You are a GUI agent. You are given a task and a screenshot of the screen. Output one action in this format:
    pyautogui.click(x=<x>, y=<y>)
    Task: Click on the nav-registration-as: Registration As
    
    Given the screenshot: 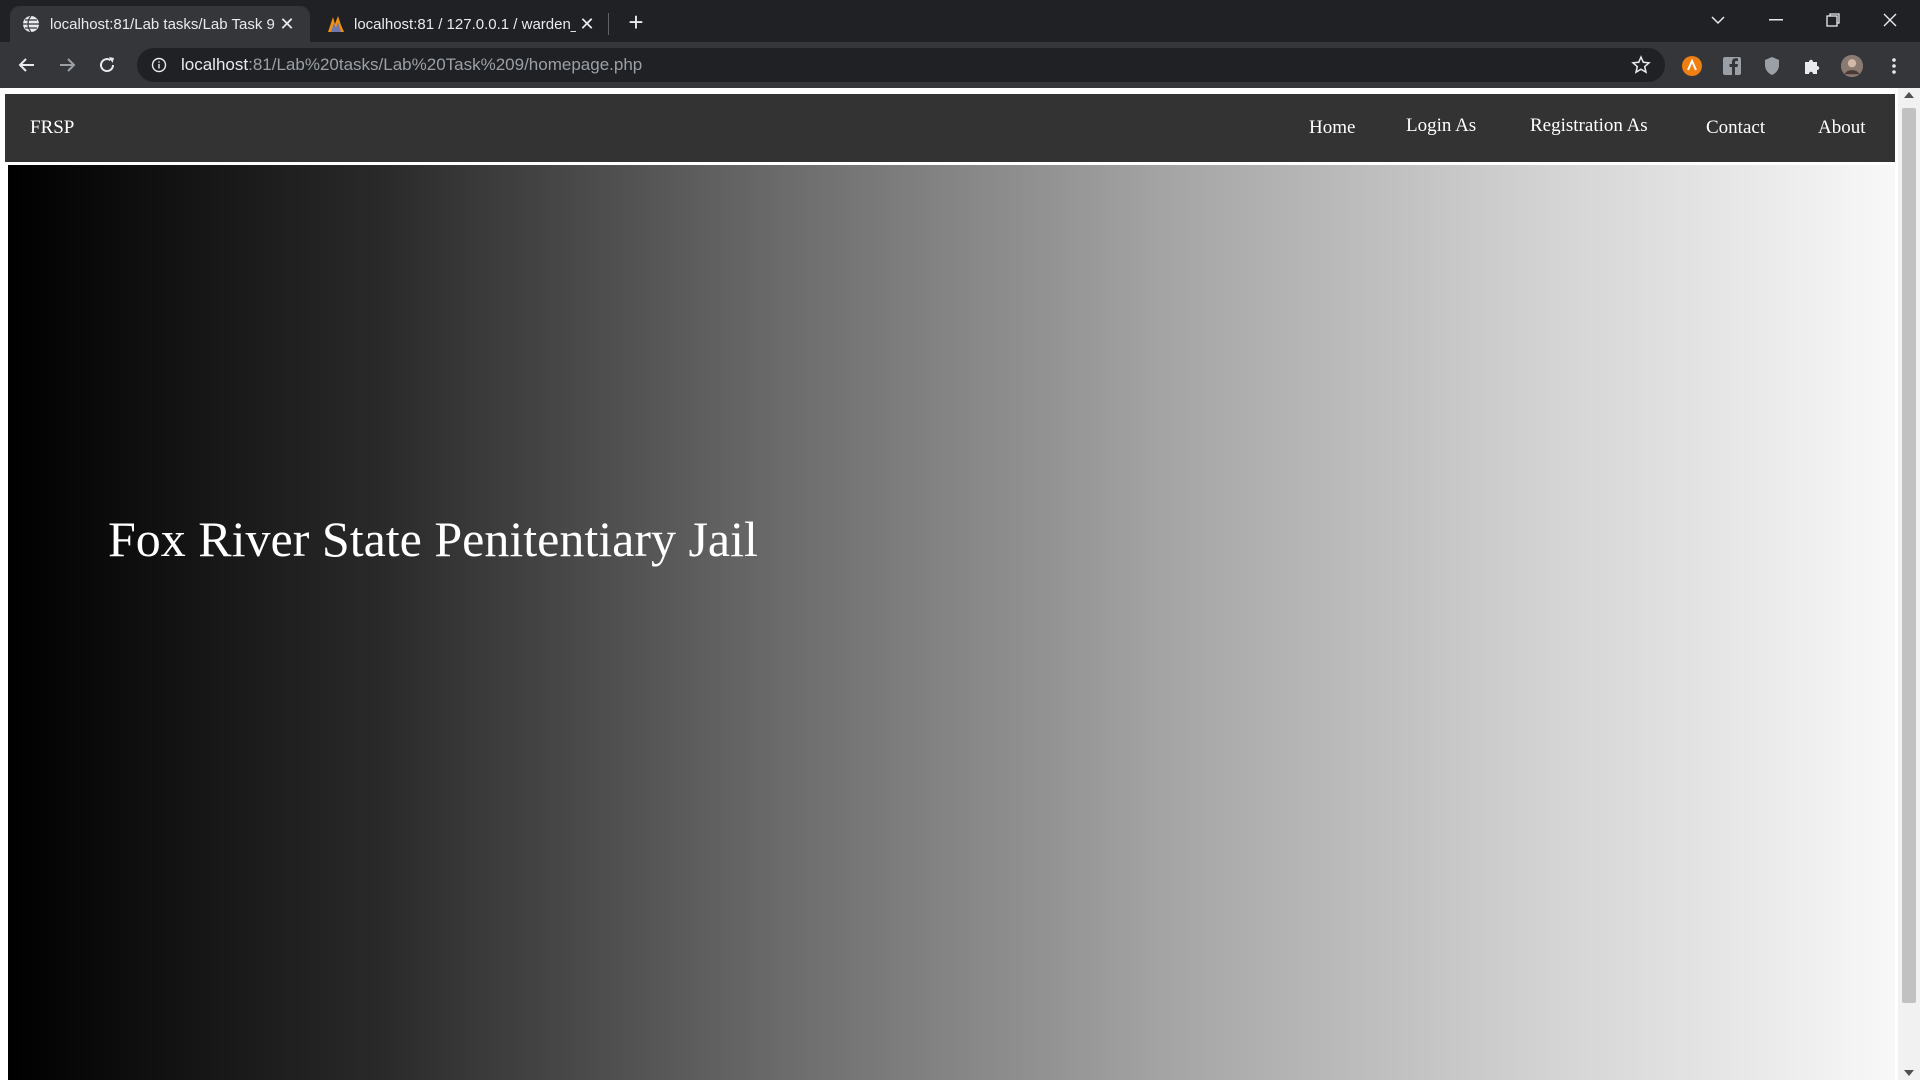 What is the action you would take?
    pyautogui.click(x=1589, y=126)
    